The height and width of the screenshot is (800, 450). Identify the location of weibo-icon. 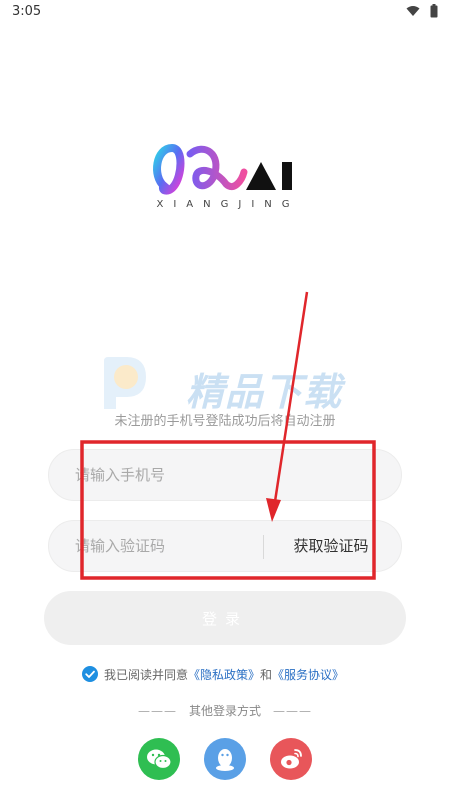
(291, 759).